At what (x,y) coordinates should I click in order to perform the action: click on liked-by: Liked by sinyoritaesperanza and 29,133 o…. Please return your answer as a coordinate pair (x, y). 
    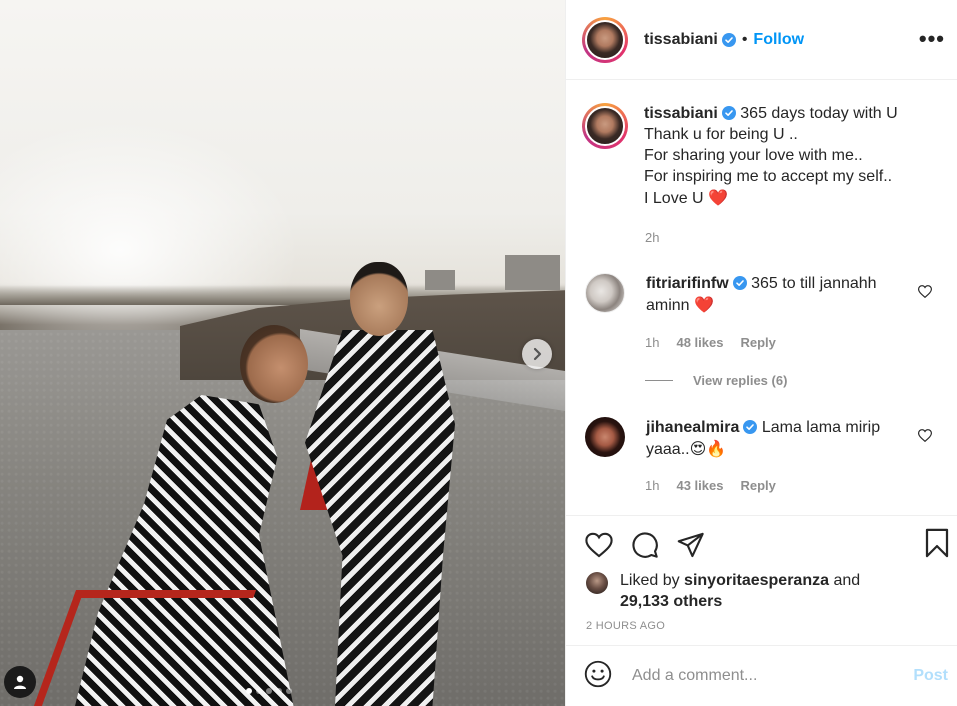
    Looking at the image, I should click on (723, 591).